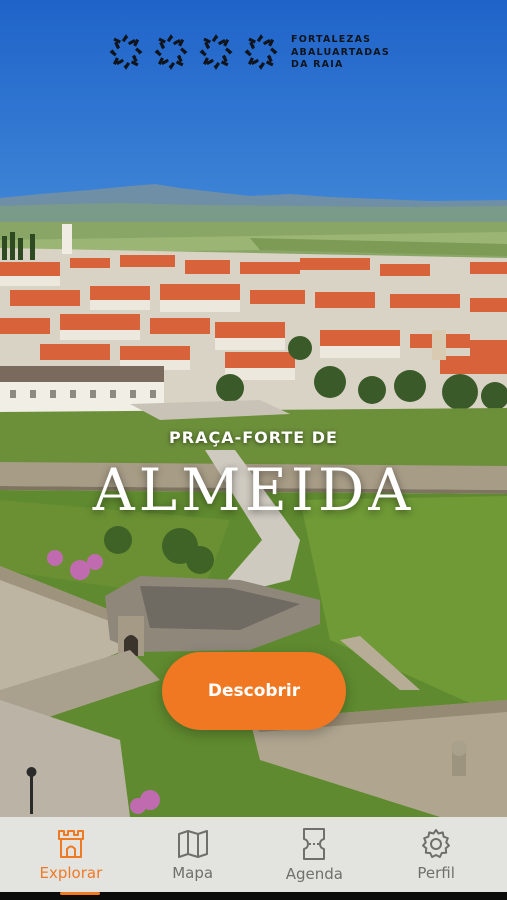  I want to click on castle-tower-icon, so click(70, 843).